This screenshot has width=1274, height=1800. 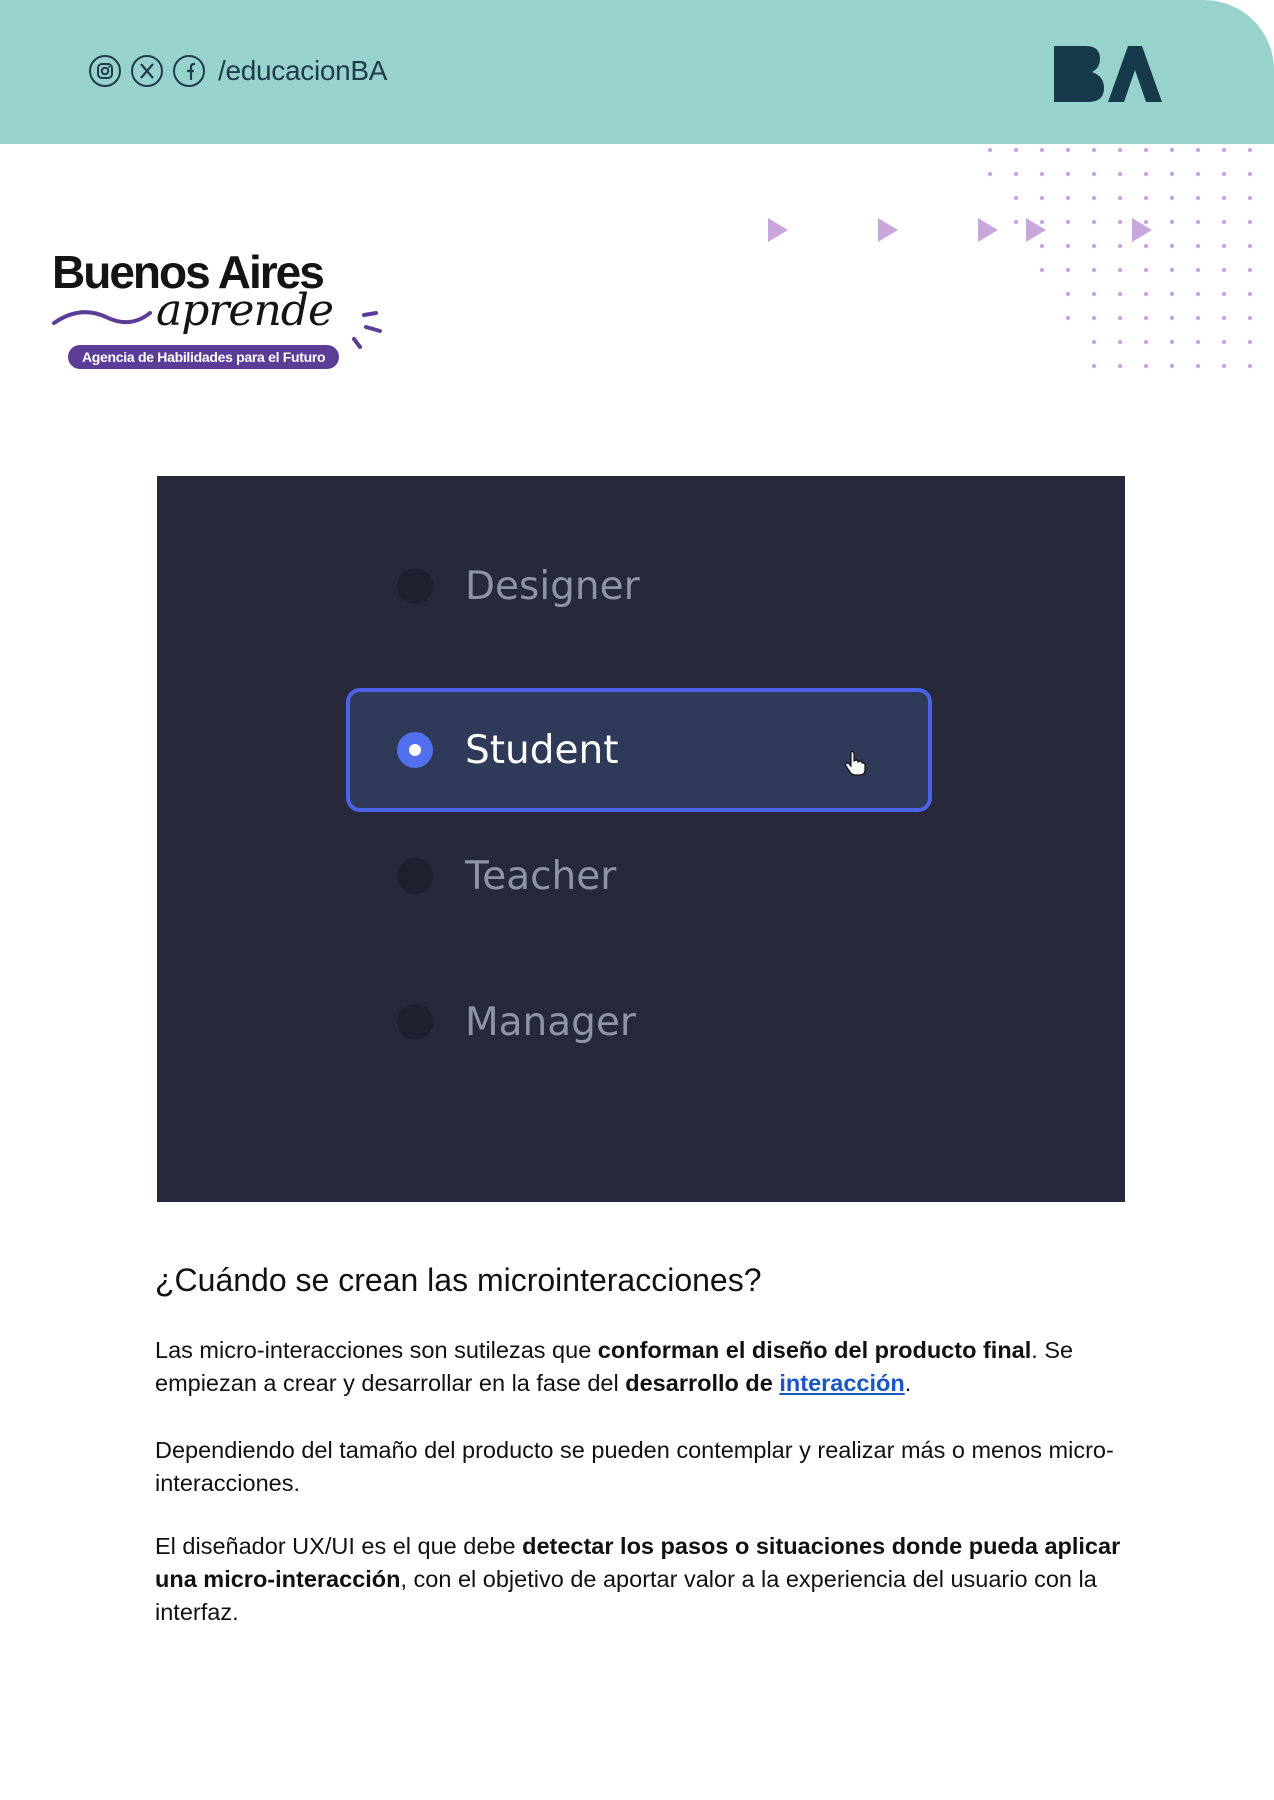 I want to click on radio-selected-icon, so click(x=415, y=750).